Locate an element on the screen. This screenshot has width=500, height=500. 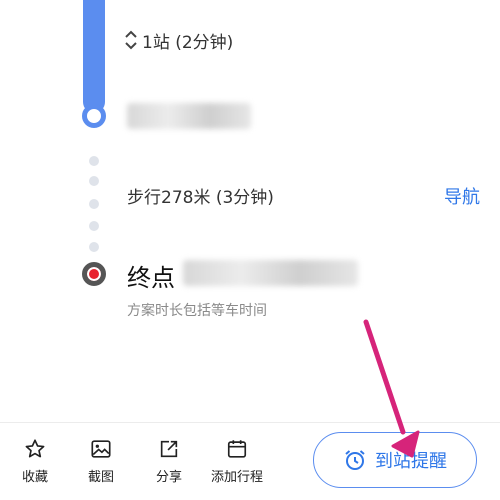
share-label: 分享 is located at coordinates (168, 477).